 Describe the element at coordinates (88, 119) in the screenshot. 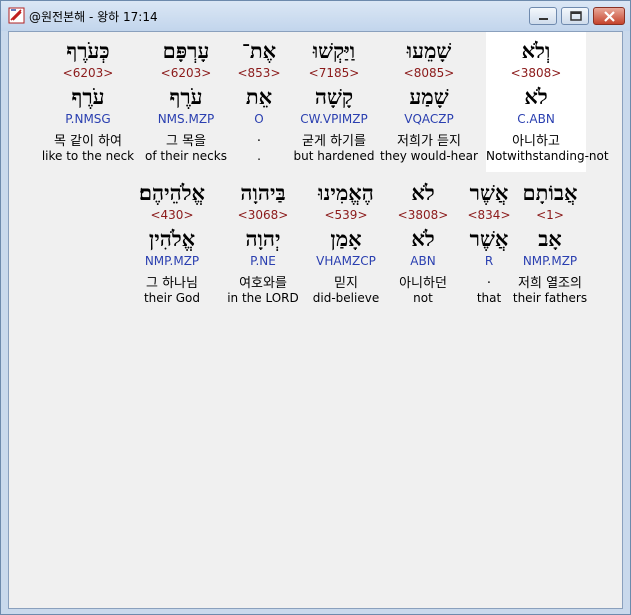

I see `morphology-code: P.NMSG` at that location.